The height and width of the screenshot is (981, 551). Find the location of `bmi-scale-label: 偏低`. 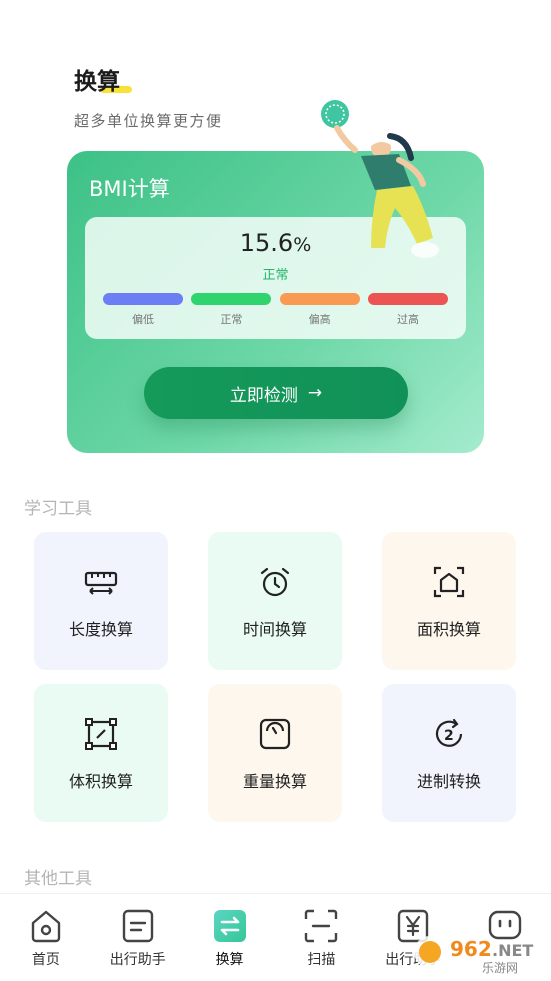

bmi-scale-label: 偏低 is located at coordinates (143, 319).